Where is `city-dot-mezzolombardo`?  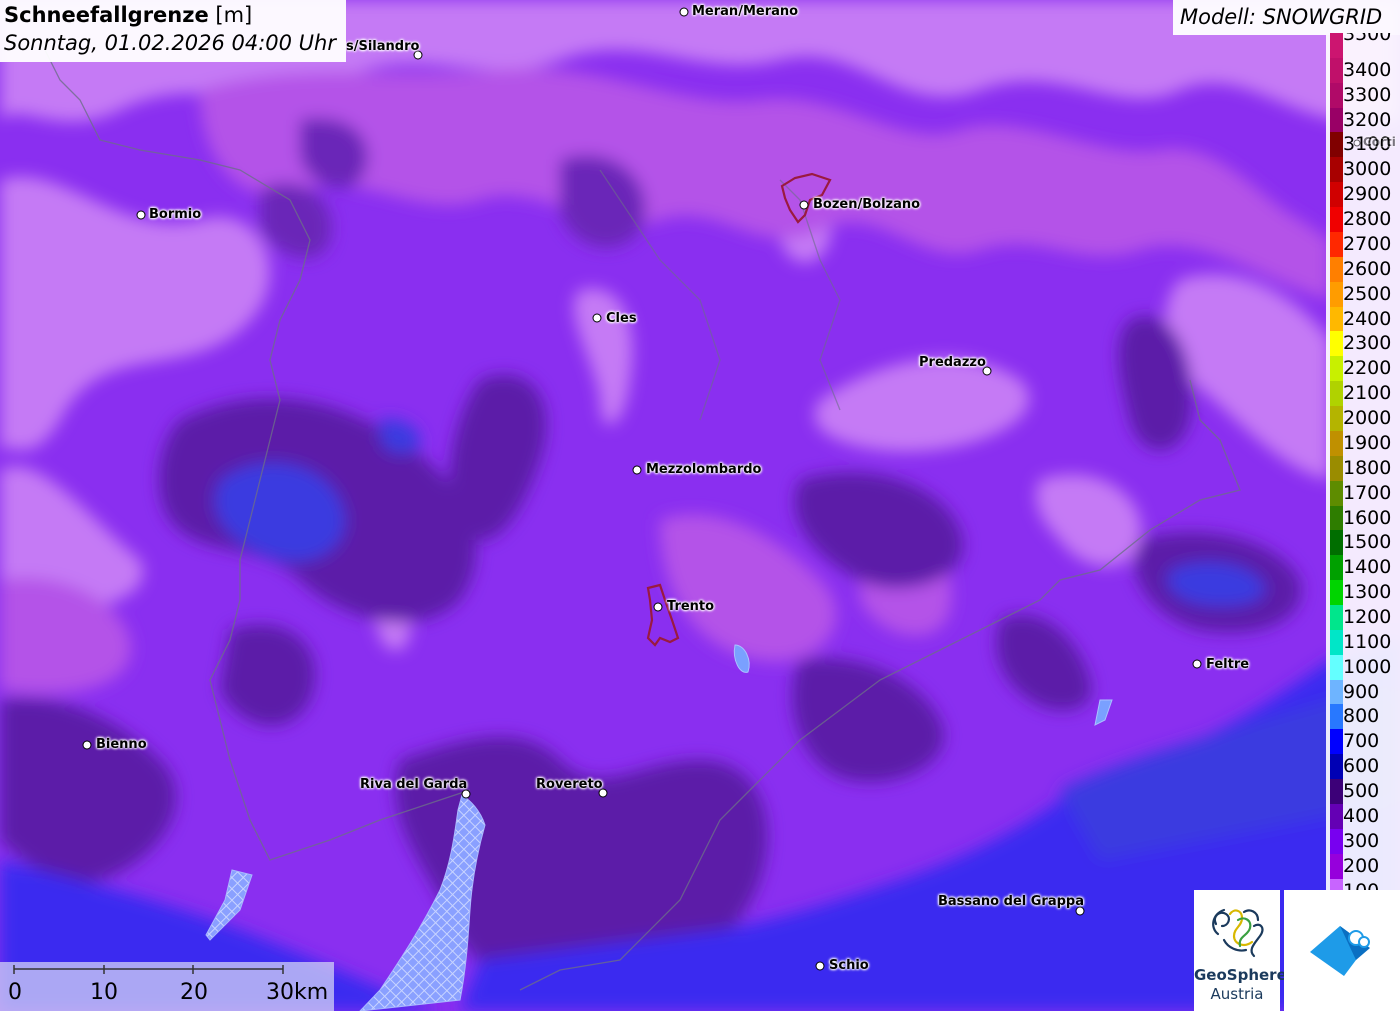
city-dot-mezzolombardo is located at coordinates (637, 470).